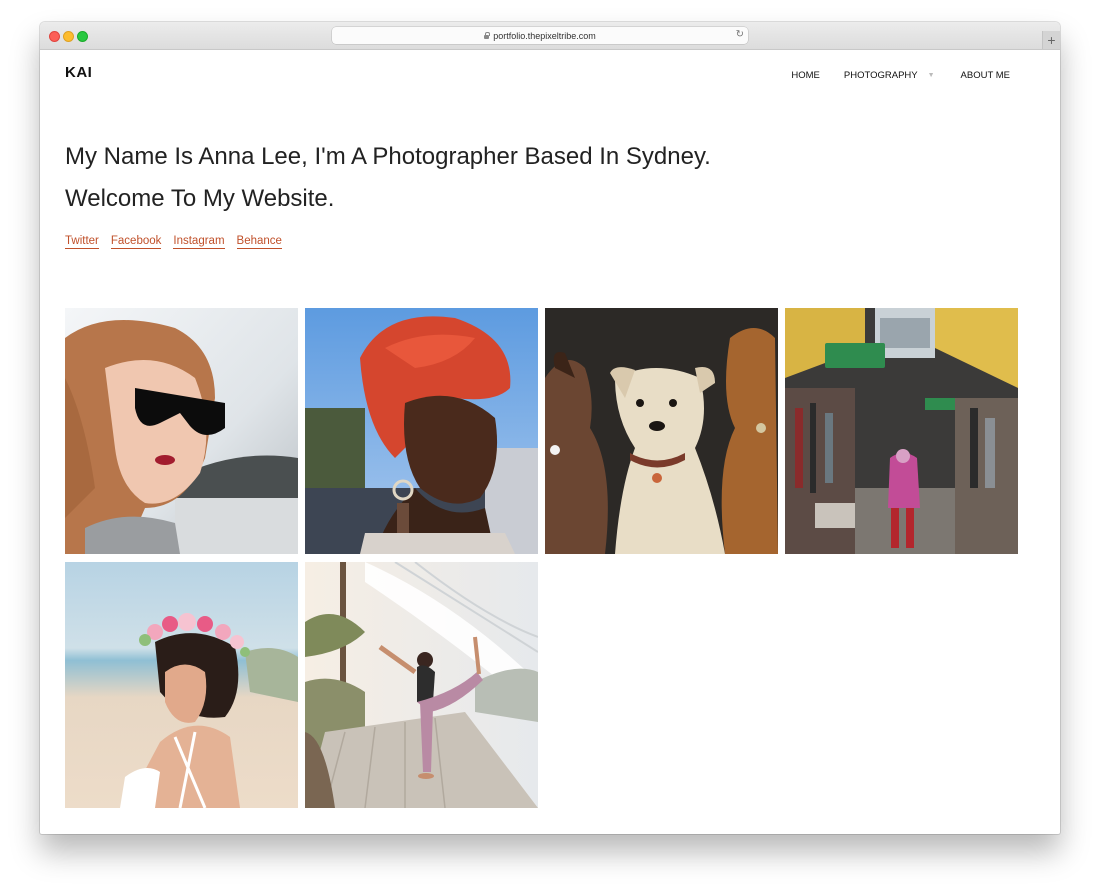 The width and height of the screenshot is (1100, 891). What do you see at coordinates (881, 75) in the screenshot?
I see `nav-item-photography: PHOTOGRAPHY` at bounding box center [881, 75].